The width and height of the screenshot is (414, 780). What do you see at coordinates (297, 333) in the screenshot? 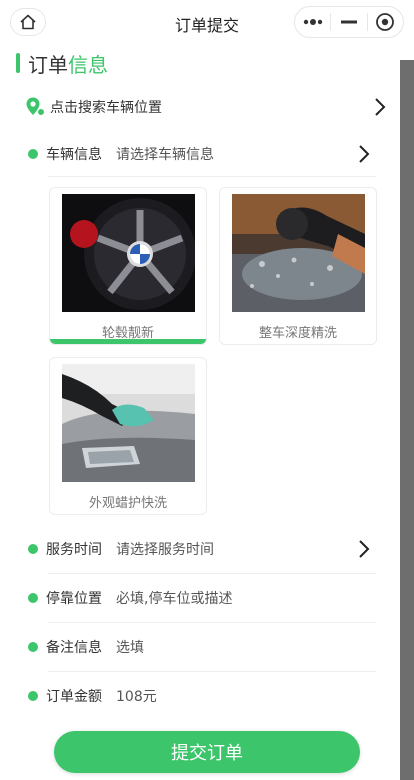
I see `service-label: 整车深度精洗` at bounding box center [297, 333].